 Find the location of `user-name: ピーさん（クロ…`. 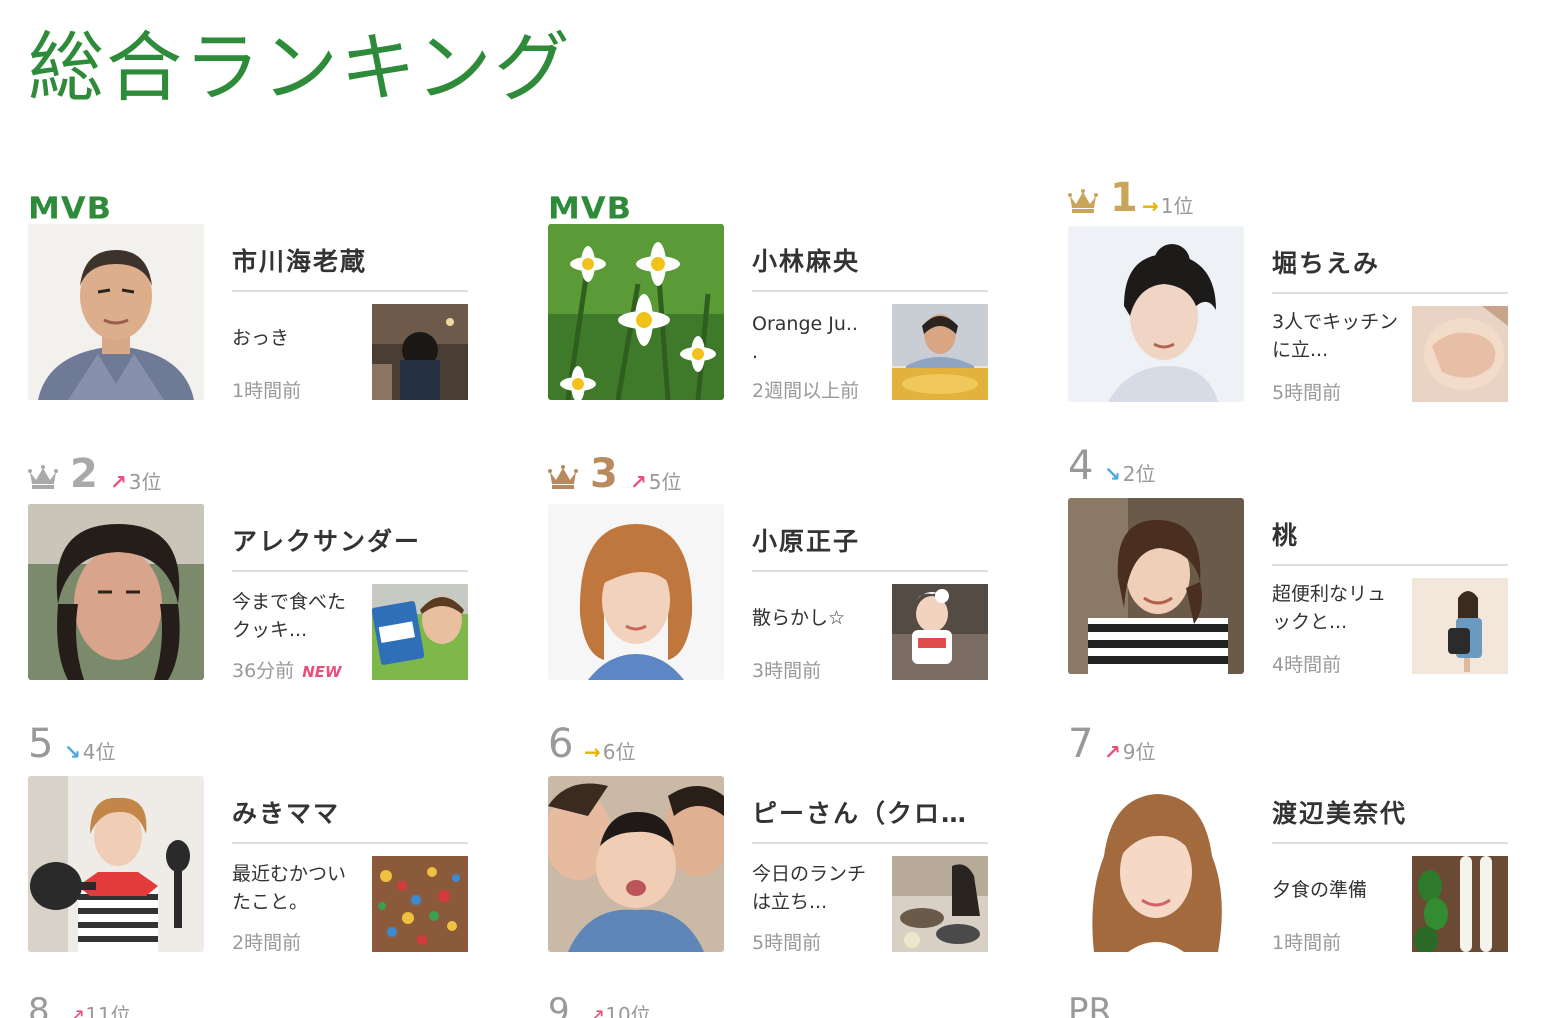

user-name: ピーさん（クロ… is located at coordinates (870, 819).